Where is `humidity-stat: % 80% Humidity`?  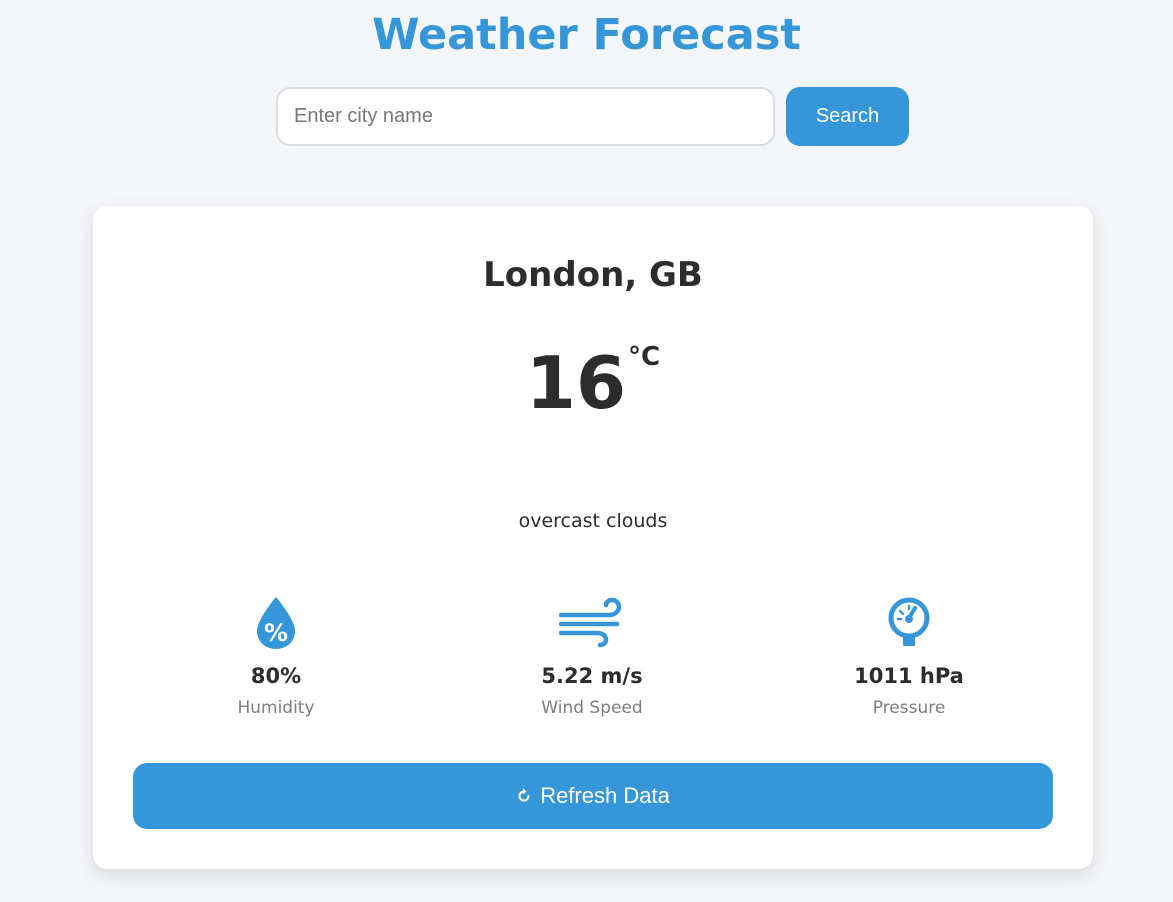
humidity-stat: % 80% Humidity is located at coordinates (276, 659).